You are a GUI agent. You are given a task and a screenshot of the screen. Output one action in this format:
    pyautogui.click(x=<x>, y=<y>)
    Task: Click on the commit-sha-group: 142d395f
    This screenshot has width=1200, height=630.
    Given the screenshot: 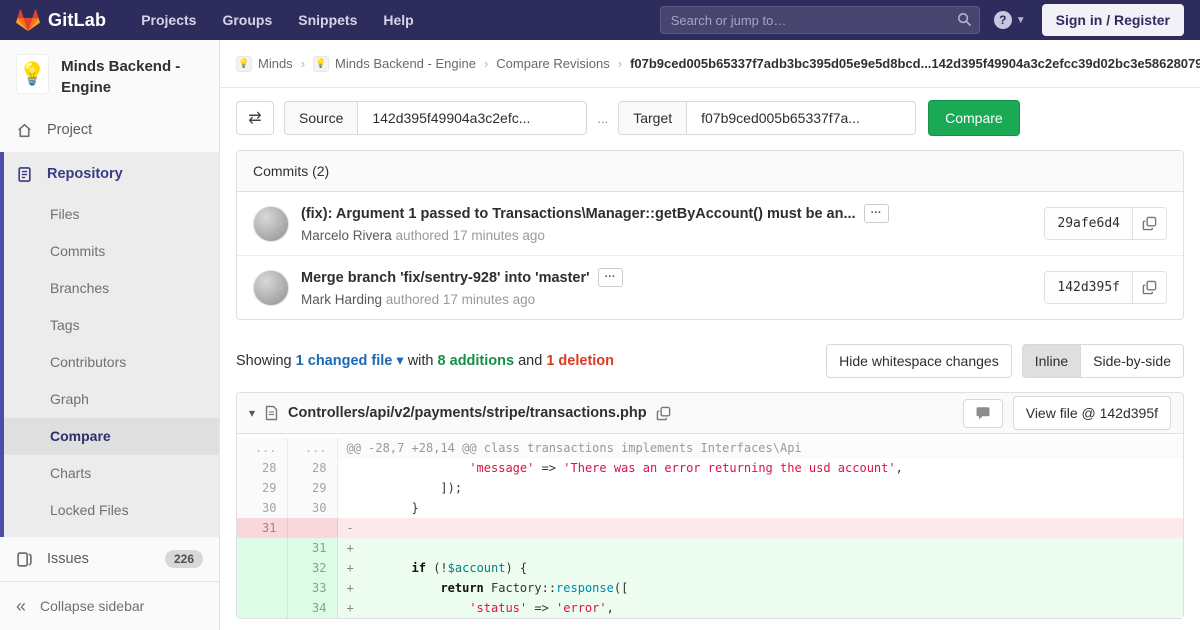 What is the action you would take?
    pyautogui.click(x=1105, y=287)
    